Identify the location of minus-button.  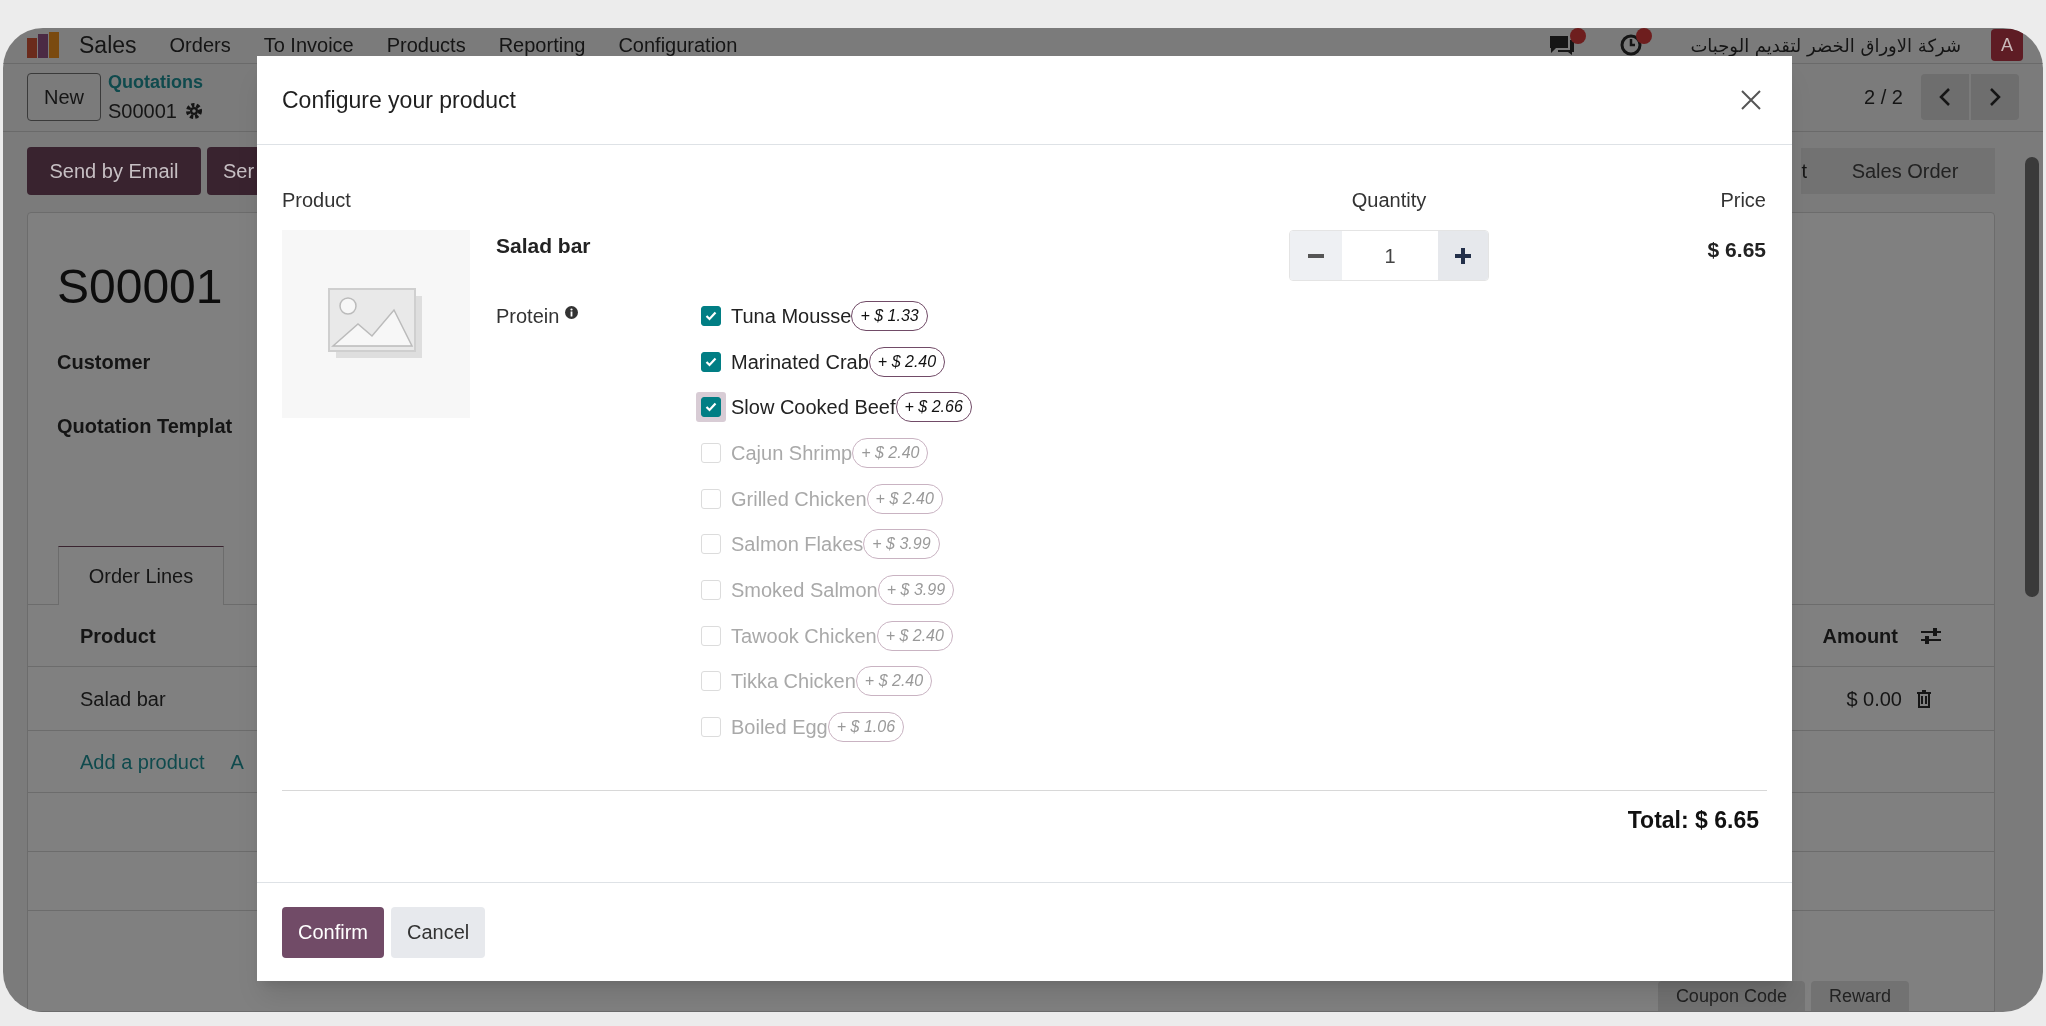
(1316, 255).